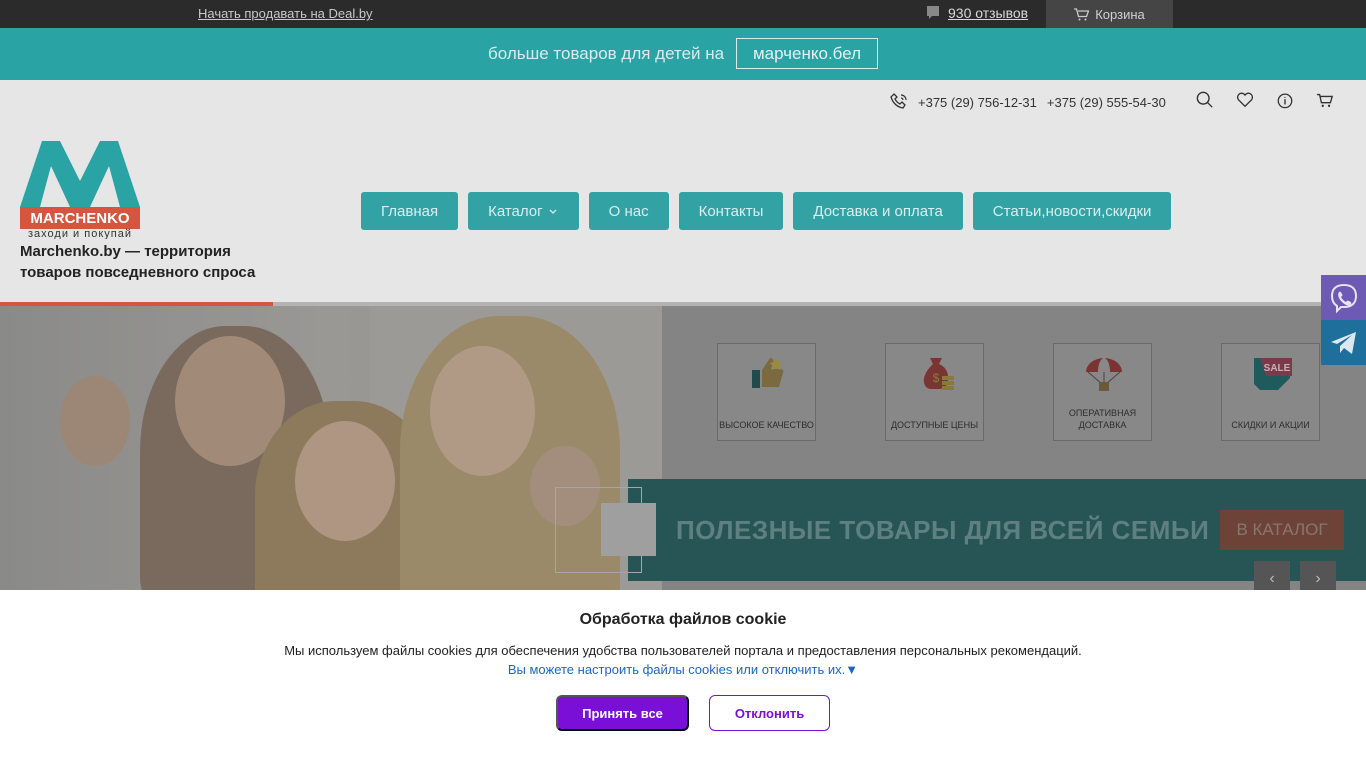 This screenshot has height=768, width=1366. I want to click on feature-prices-label: ДОСТУПНЫЕ ЦЕНЫ, so click(934, 425).